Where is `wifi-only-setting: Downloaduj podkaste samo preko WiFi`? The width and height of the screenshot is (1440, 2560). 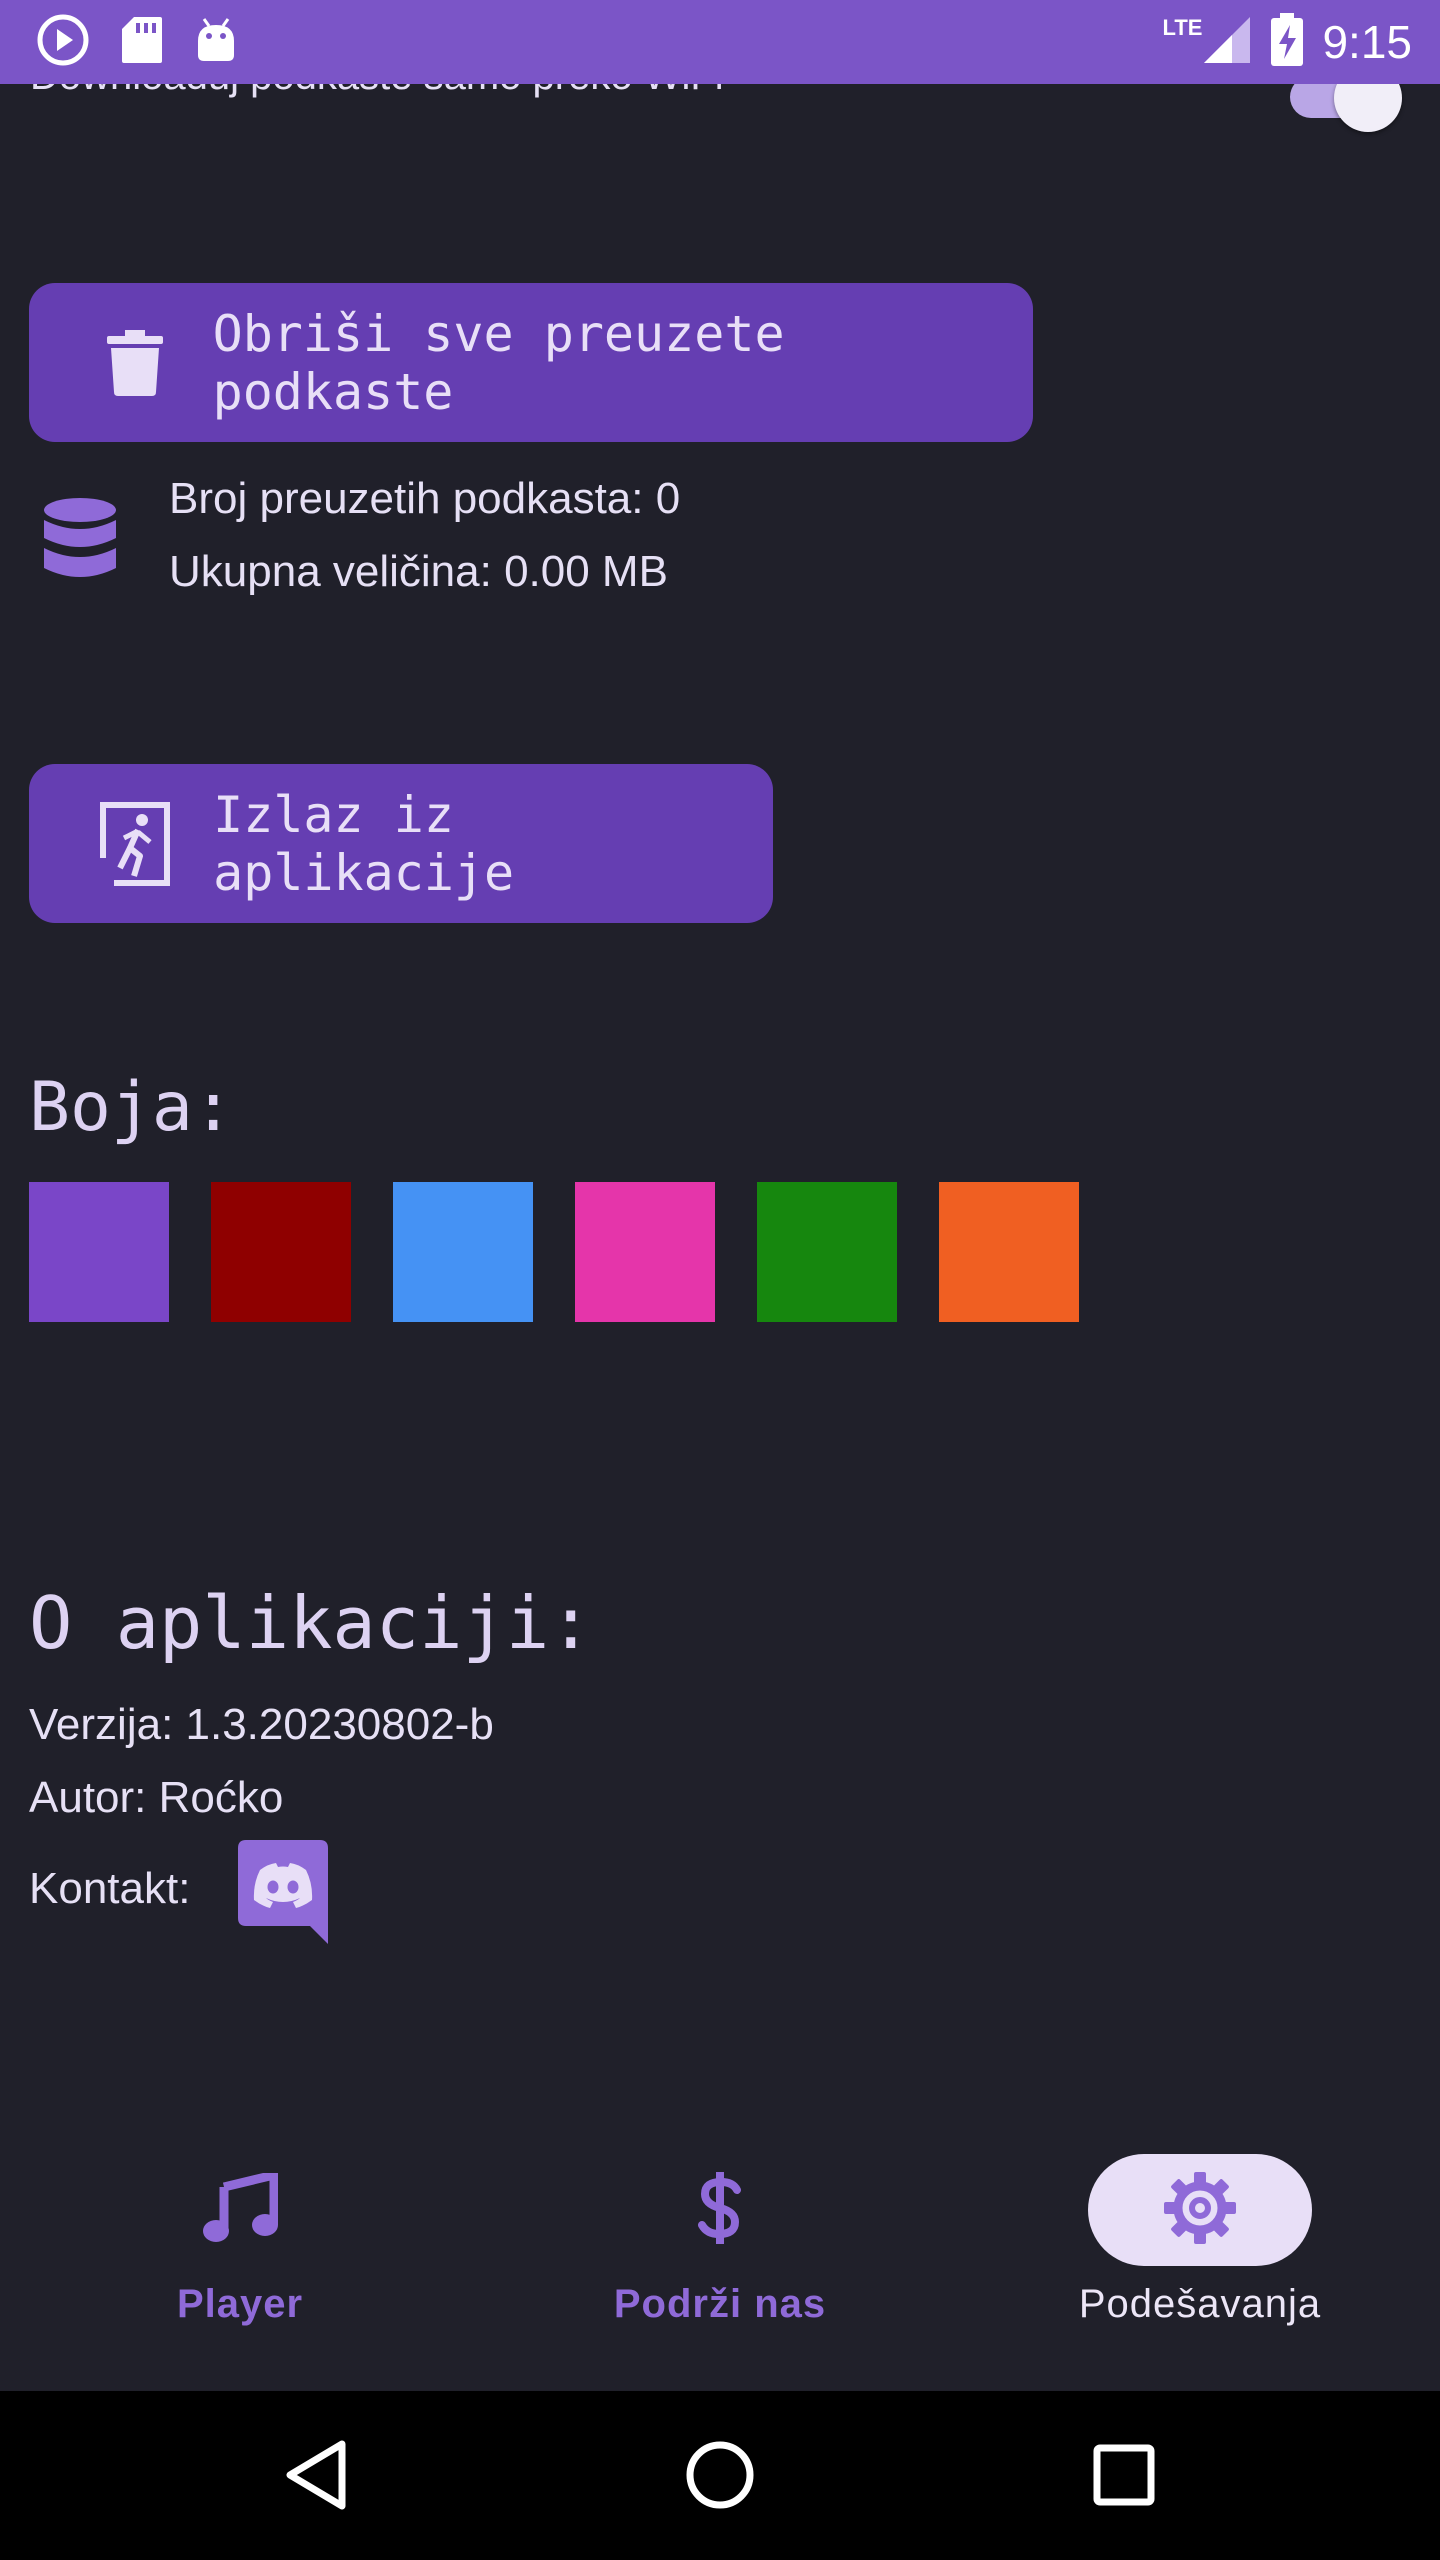 wifi-only-setting: Downloaduj podkaste samo preko WiFi is located at coordinates (720, 108).